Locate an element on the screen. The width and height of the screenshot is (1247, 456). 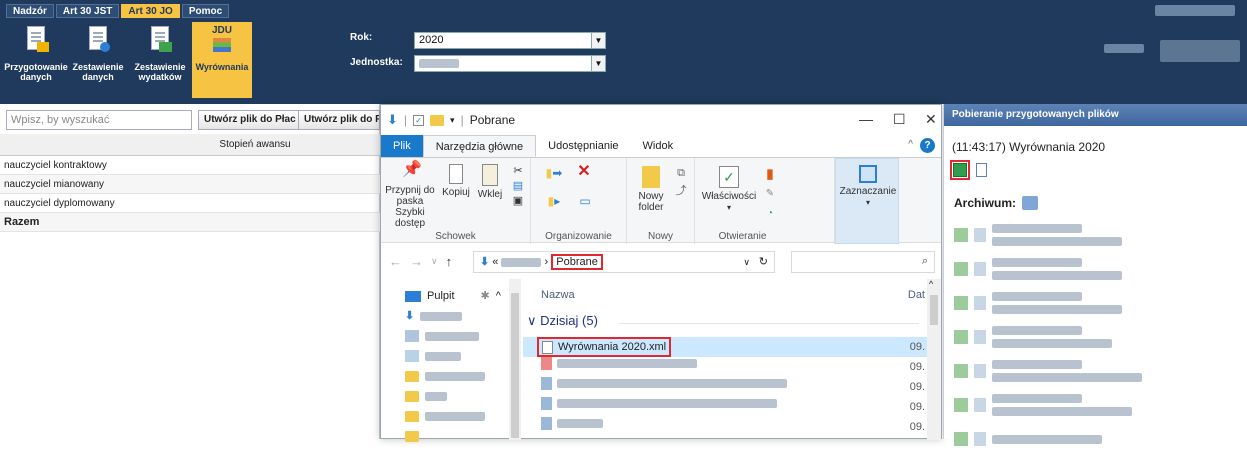
help-icon: ? is located at coordinates (927, 145).